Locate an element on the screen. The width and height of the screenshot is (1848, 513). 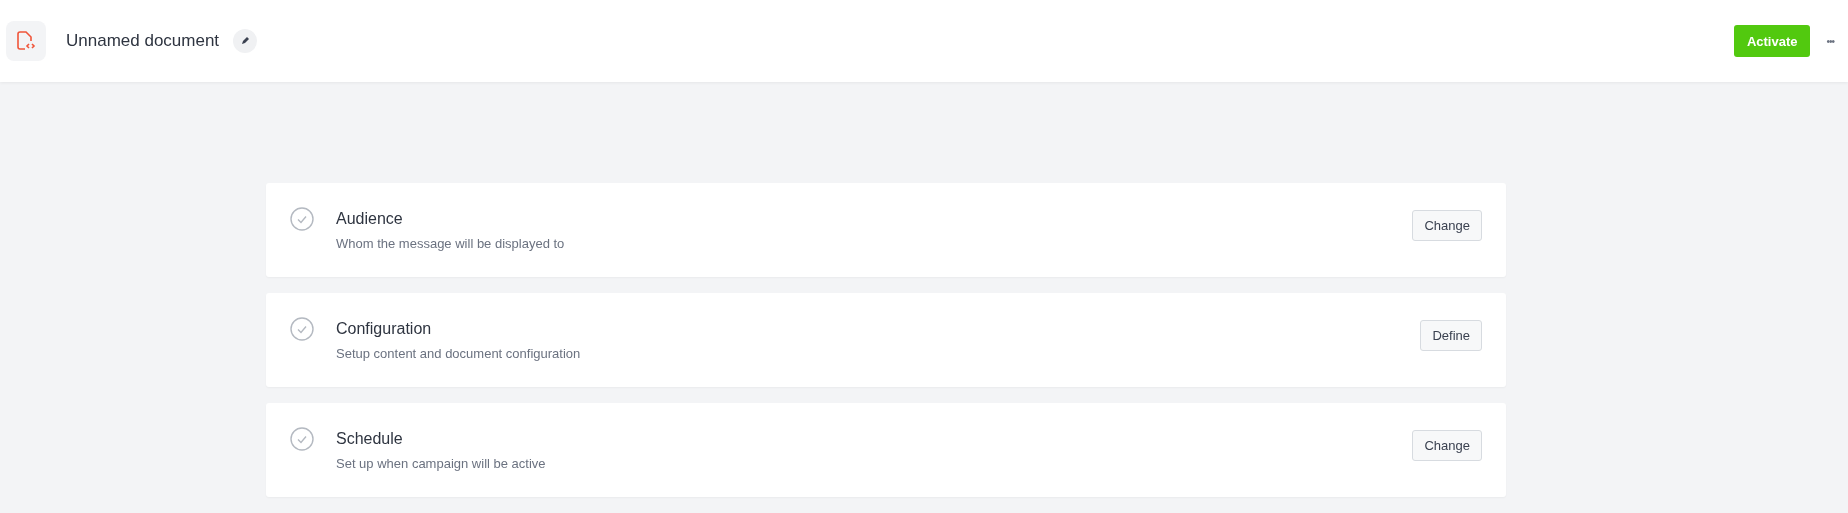
step-description: Setup content and document configuration is located at coordinates (459, 353).